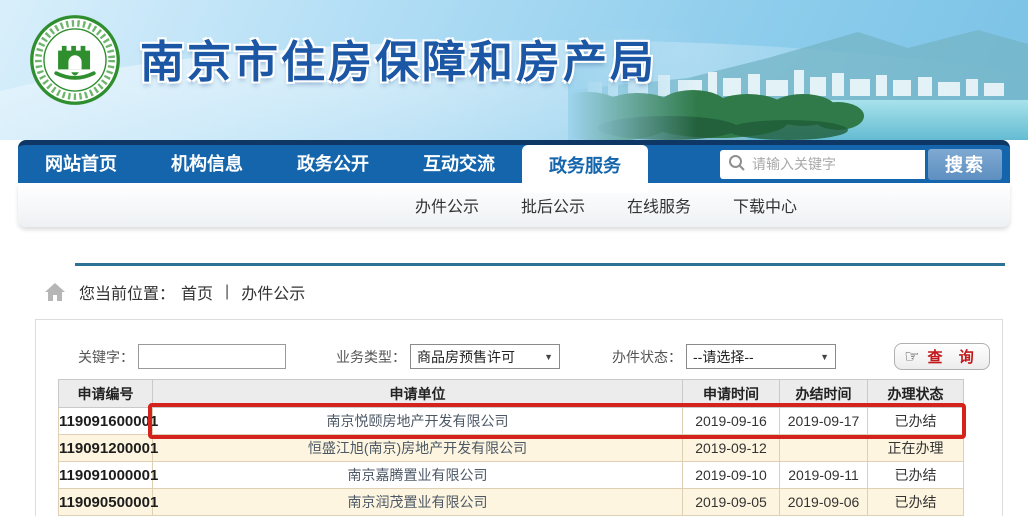 The height and width of the screenshot is (516, 1028). What do you see at coordinates (417, 502) in the screenshot?
I see `cell-company: 南京润茂置业有限公司` at bounding box center [417, 502].